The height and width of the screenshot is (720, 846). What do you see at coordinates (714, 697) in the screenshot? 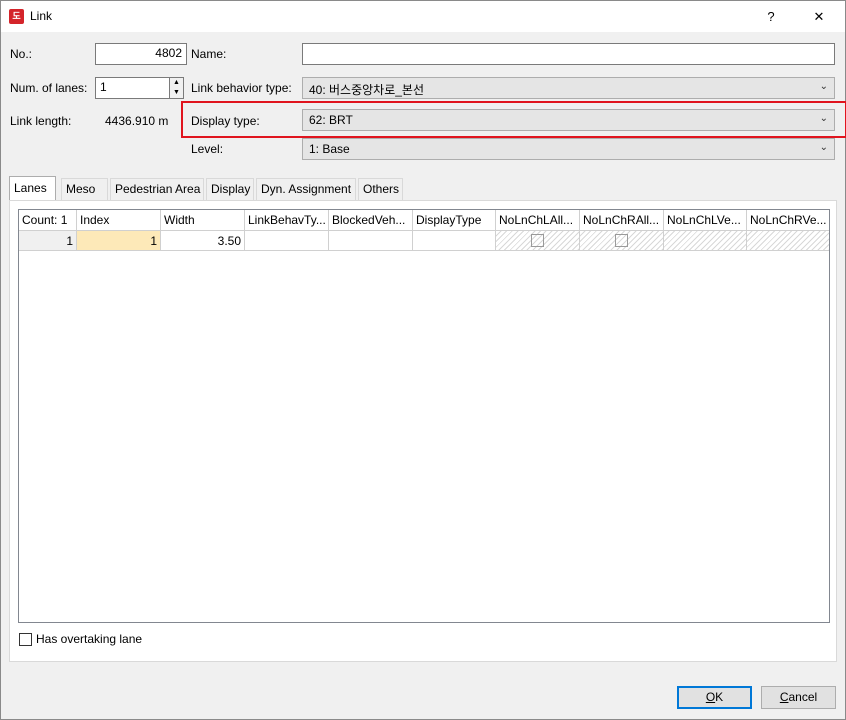
I see `ok-button: OK` at bounding box center [714, 697].